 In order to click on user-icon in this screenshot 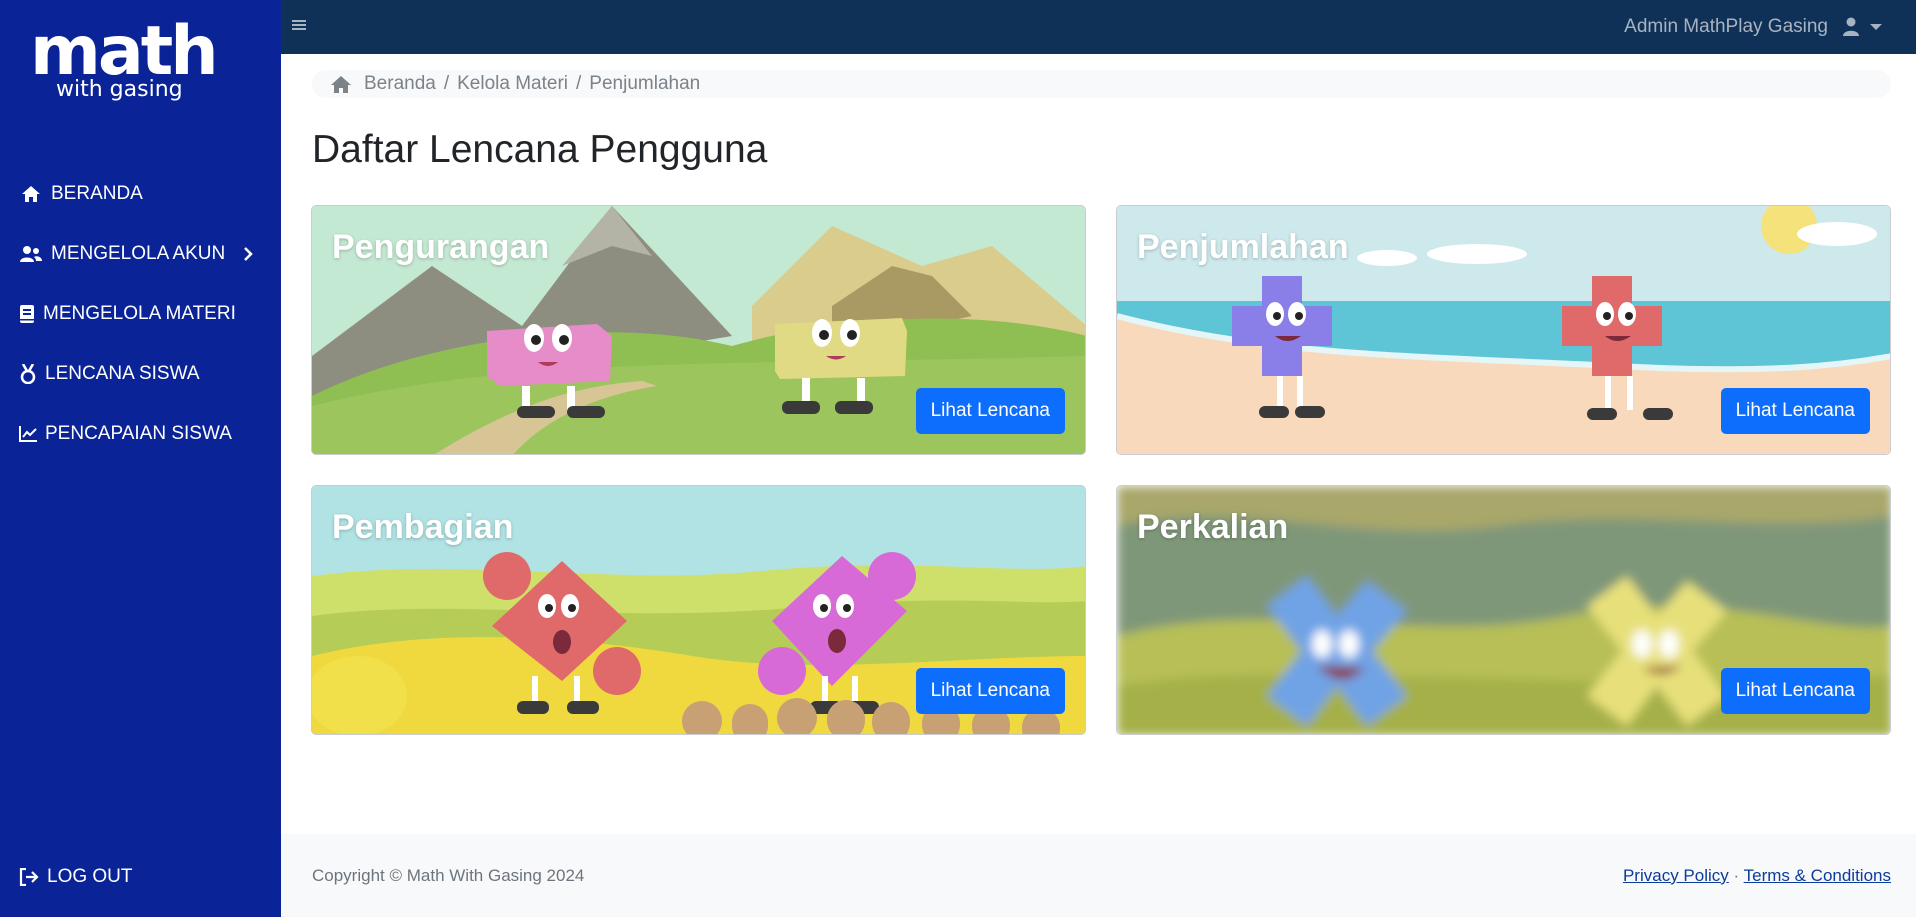, I will do `click(1851, 27)`.